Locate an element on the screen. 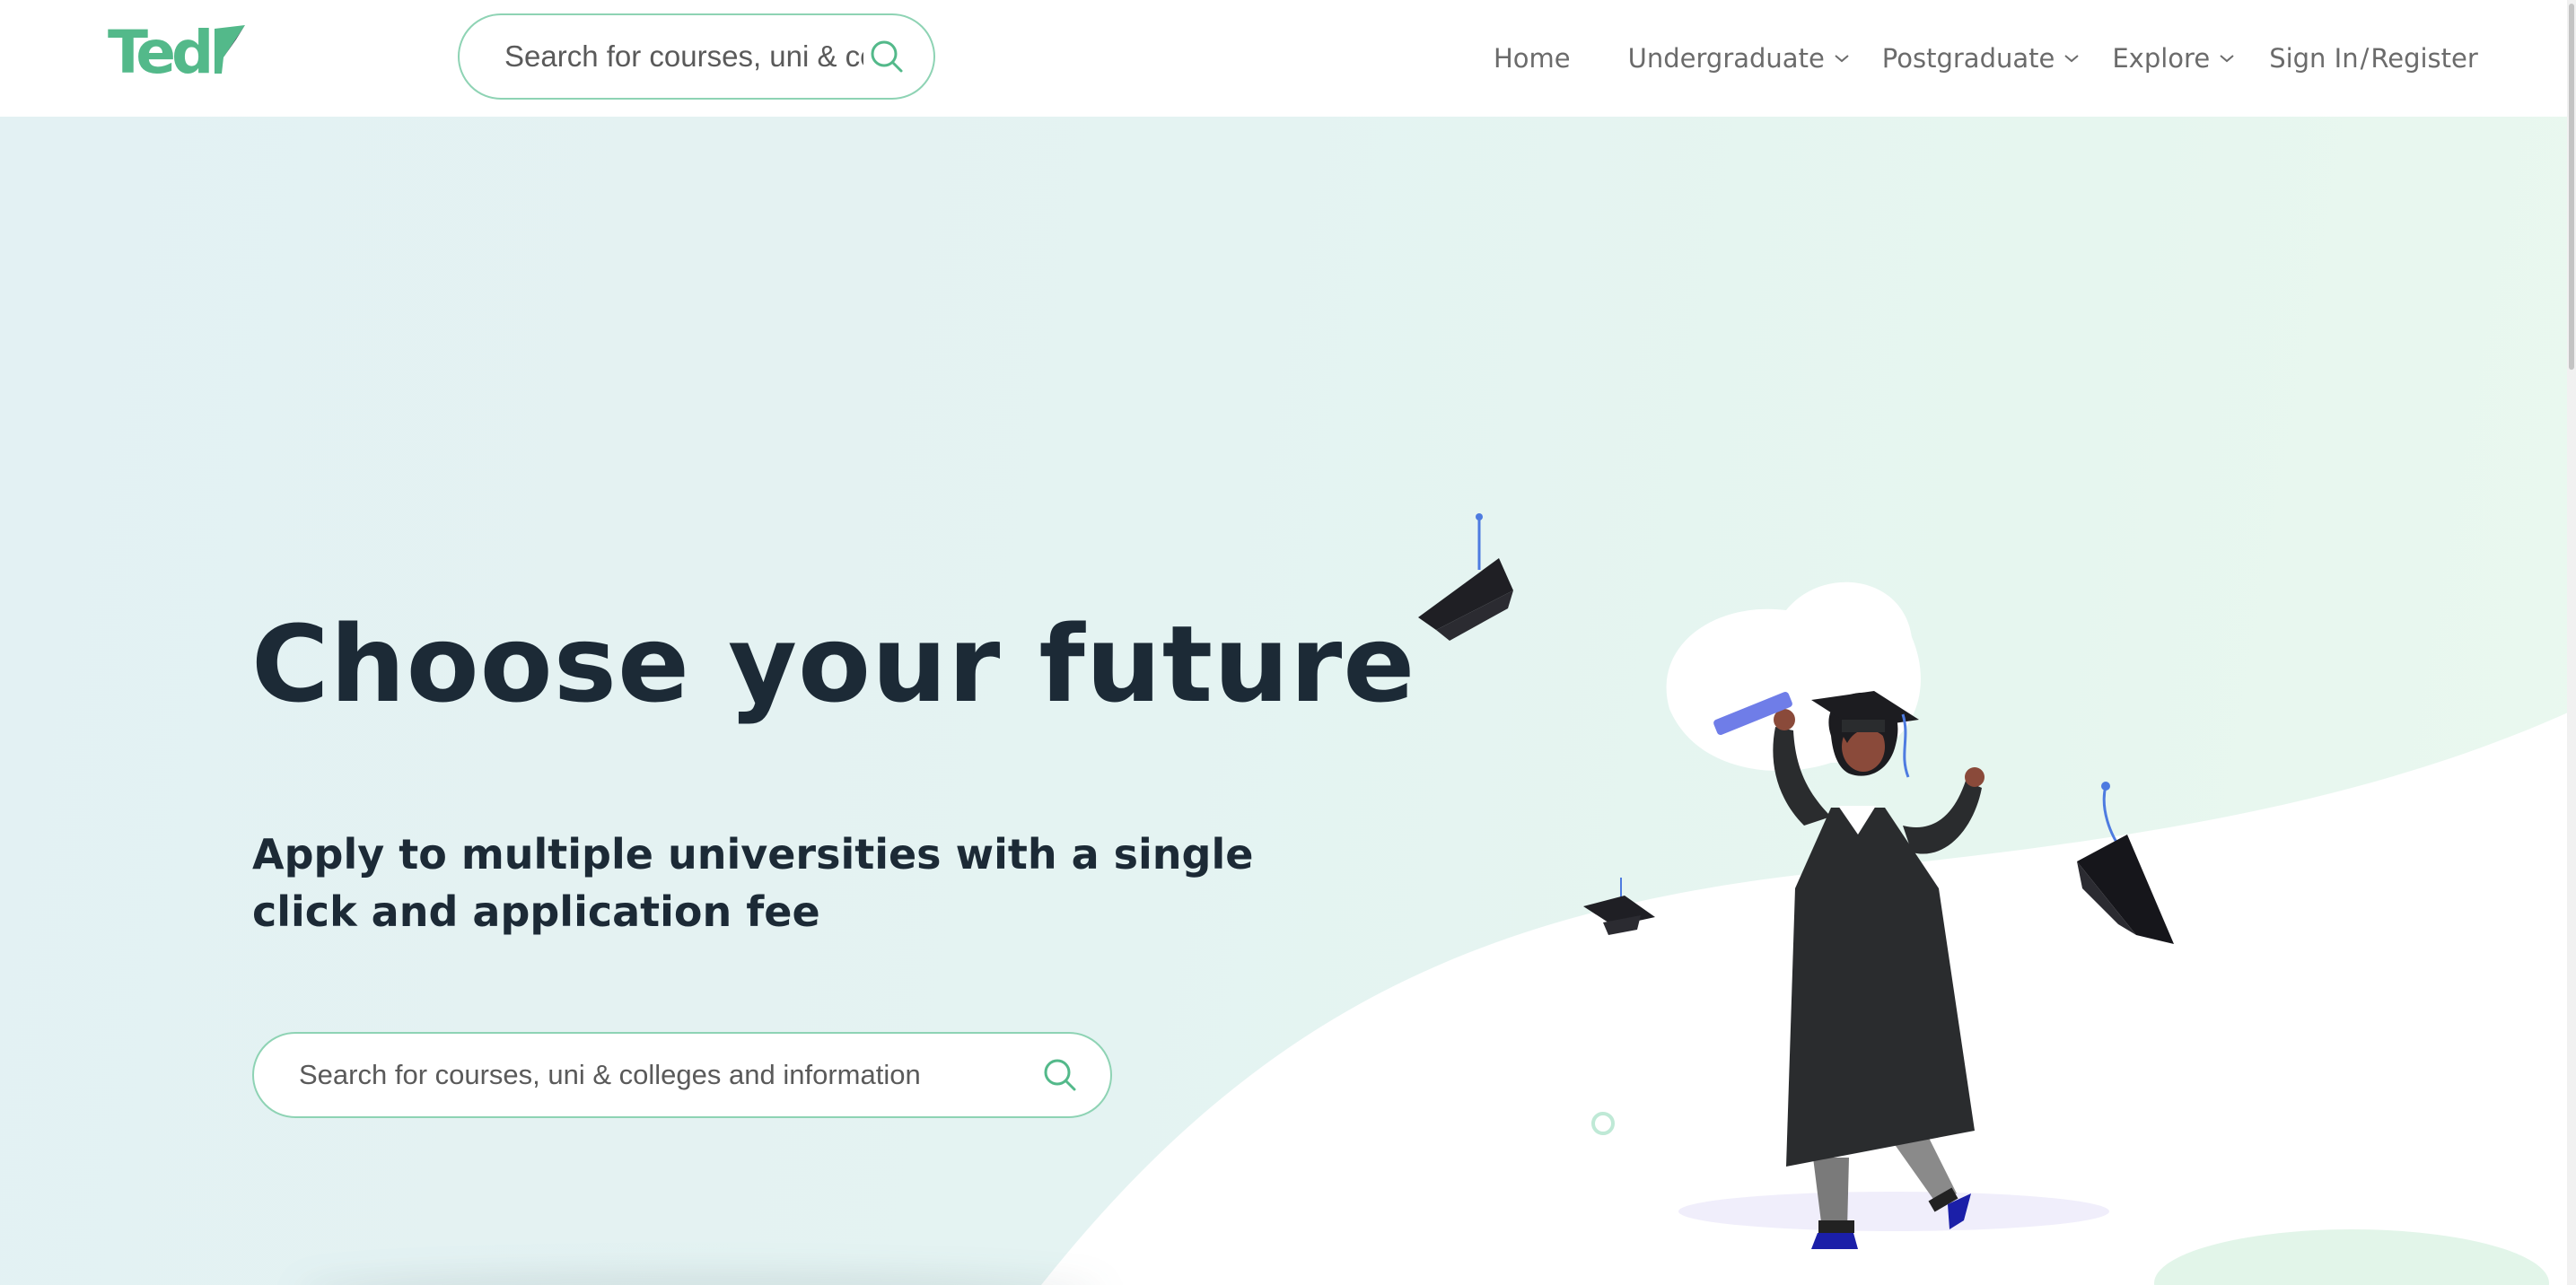 This screenshot has height=1285, width=2576. header-search-button is located at coordinates (886, 56).